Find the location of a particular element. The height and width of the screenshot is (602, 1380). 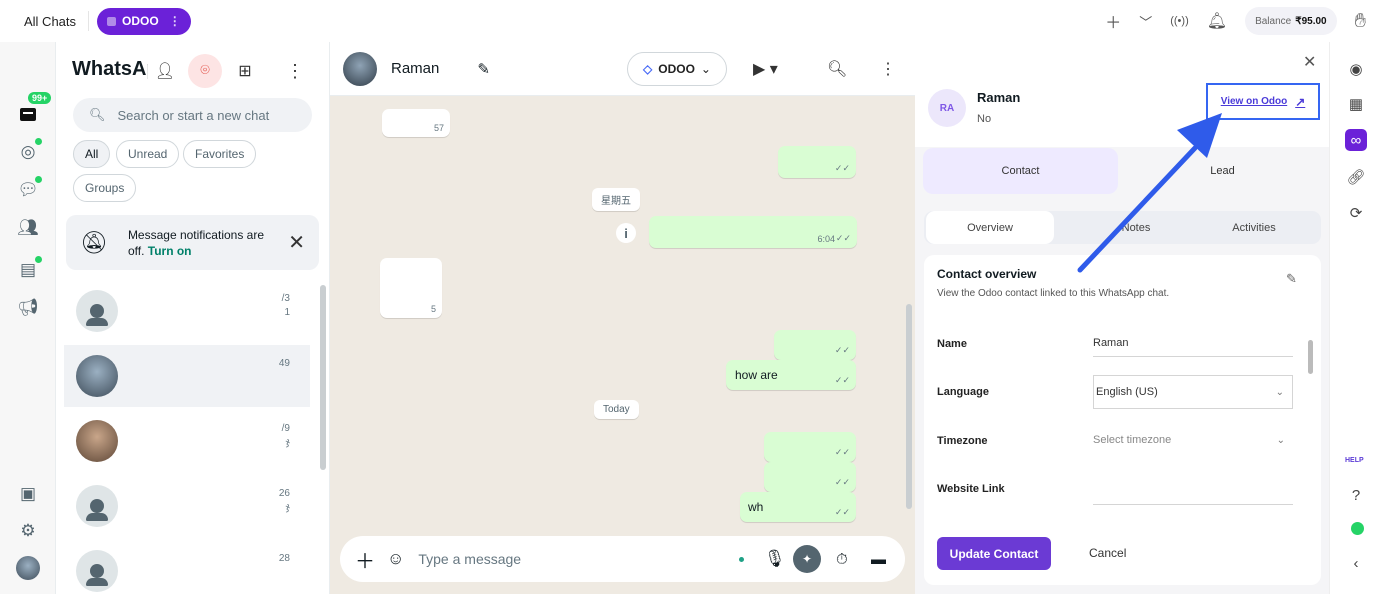

view-on-odoo-link: View on Odoo ↗ is located at coordinates (1263, 101).